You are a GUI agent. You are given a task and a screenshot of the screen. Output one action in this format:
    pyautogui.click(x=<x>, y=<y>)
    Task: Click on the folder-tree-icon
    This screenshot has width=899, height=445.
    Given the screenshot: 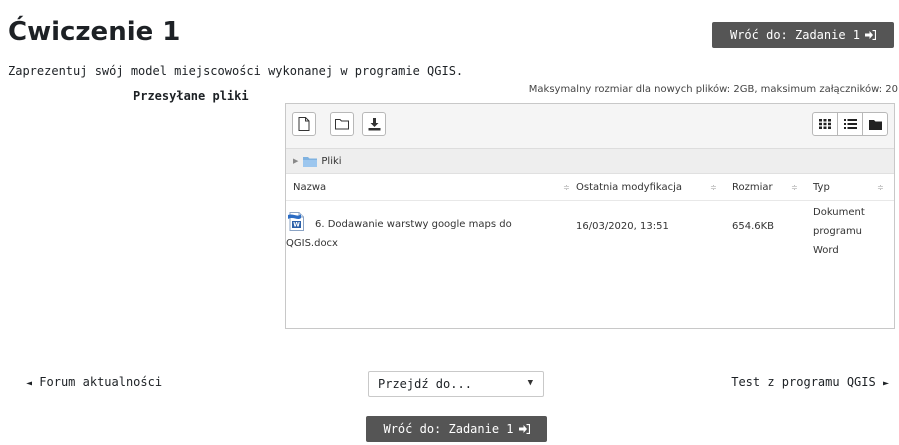 What is the action you would take?
    pyautogui.click(x=875, y=124)
    